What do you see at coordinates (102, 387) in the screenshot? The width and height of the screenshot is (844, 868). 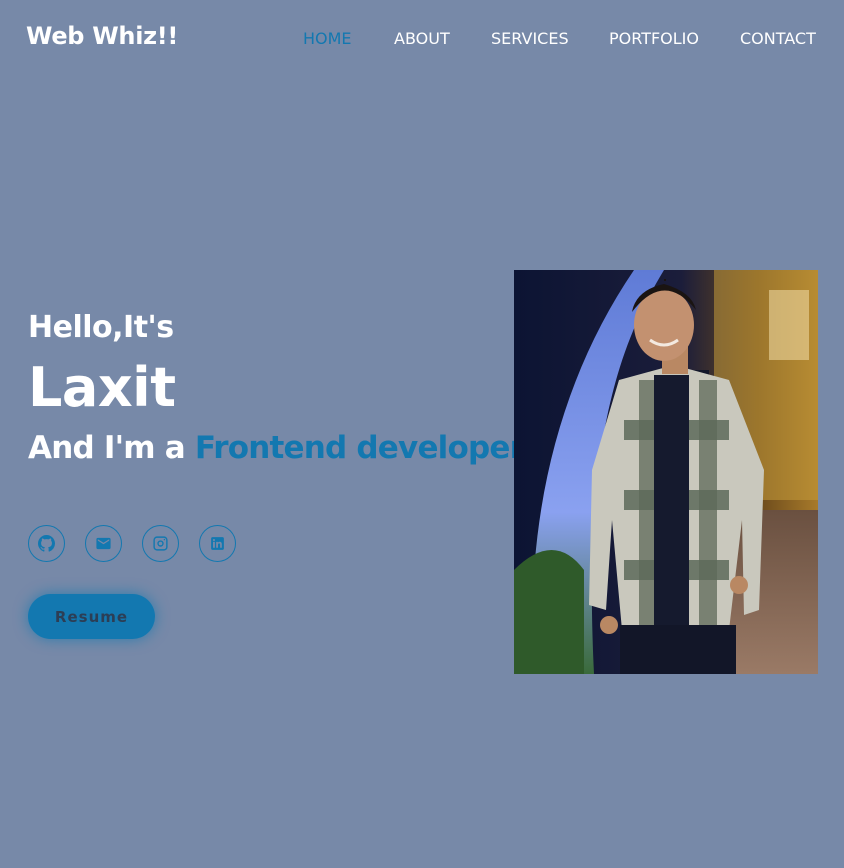 I see `hero-name: Laxit` at bounding box center [102, 387].